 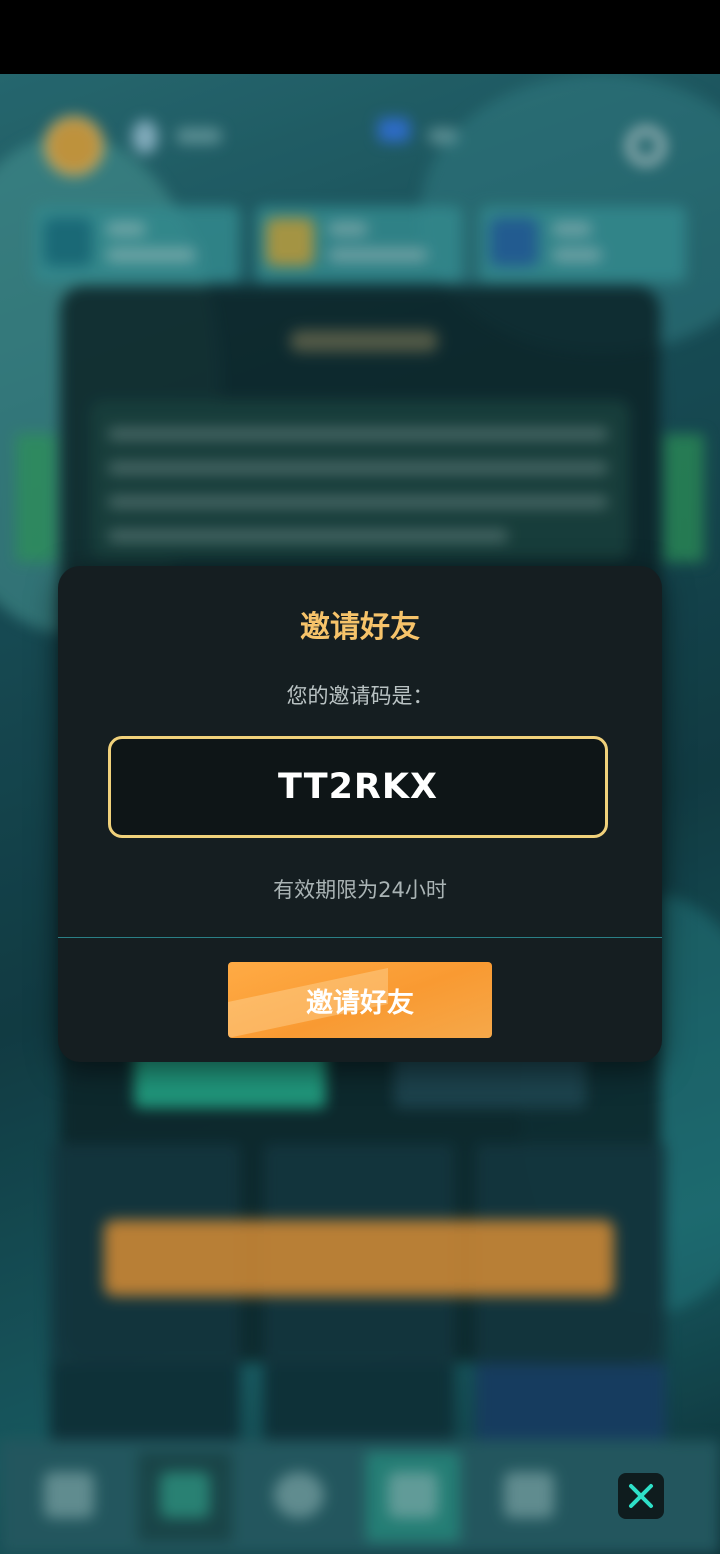 I want to click on invite-code: TT2RKX, so click(x=358, y=787).